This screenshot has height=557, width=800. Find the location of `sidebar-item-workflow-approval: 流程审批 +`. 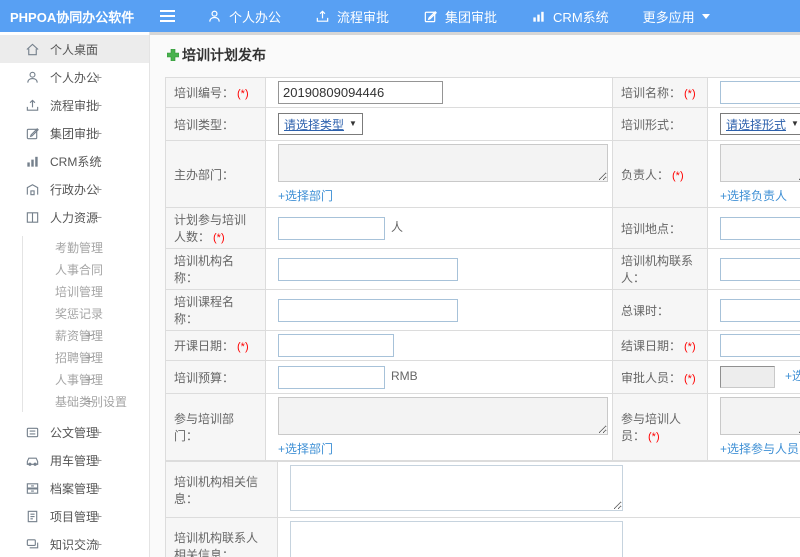

sidebar-item-workflow-approval: 流程审批 + is located at coordinates (74, 105).